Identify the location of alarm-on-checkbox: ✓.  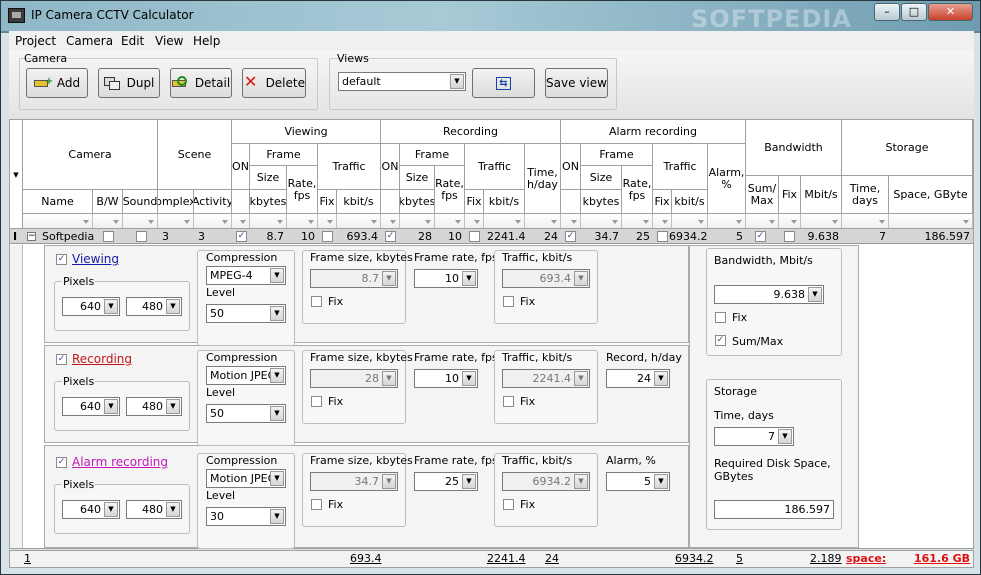
(570, 236).